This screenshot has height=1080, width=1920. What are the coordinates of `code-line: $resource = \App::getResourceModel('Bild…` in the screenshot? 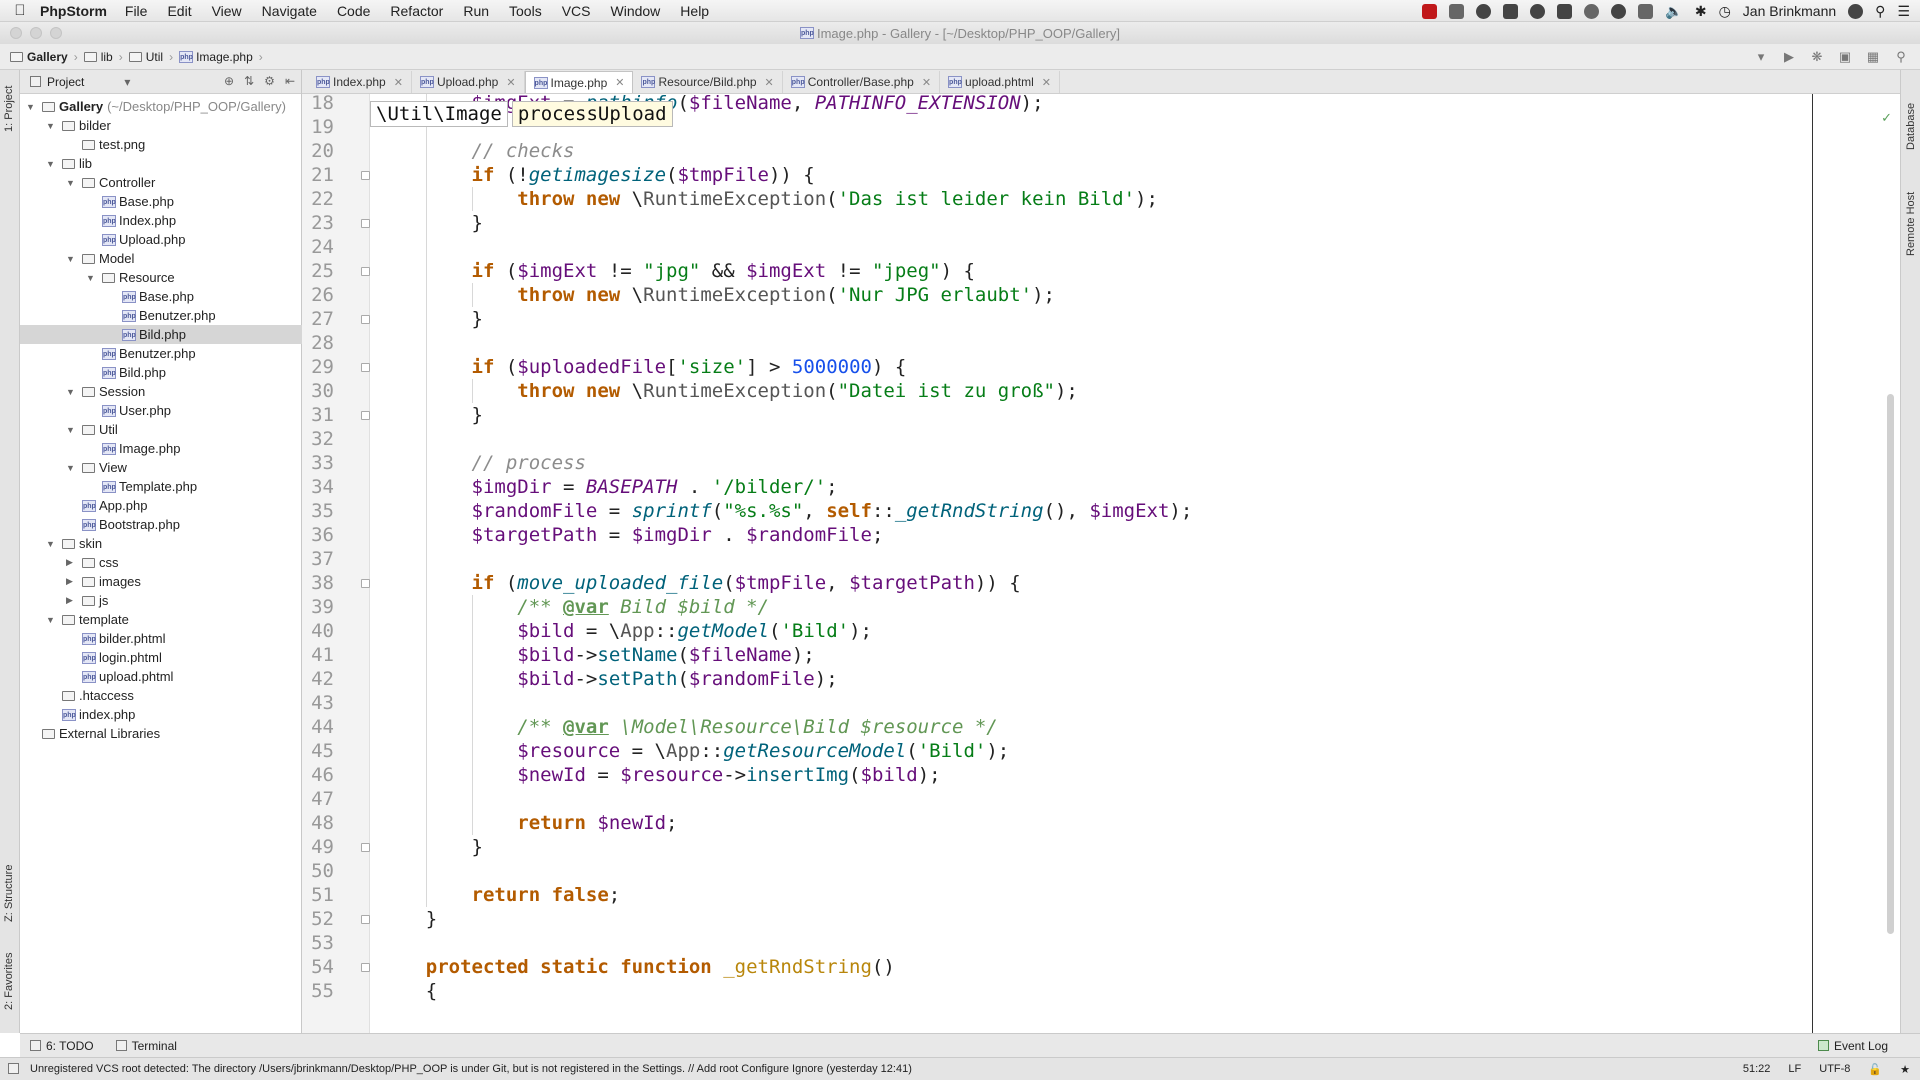 It's located at (694, 751).